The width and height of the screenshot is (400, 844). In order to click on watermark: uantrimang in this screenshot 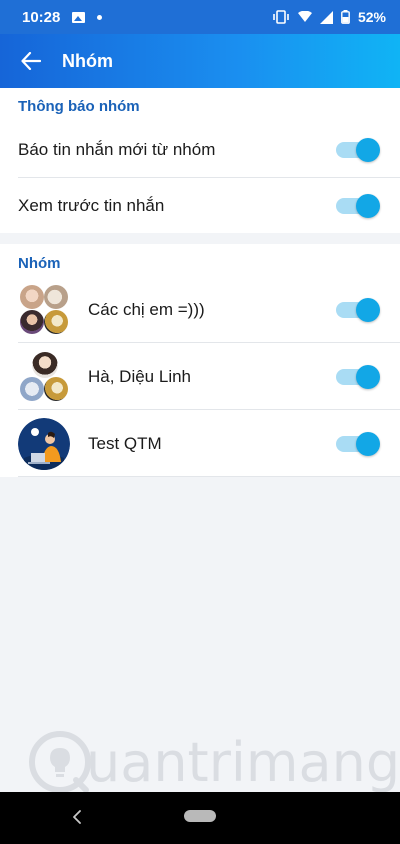, I will do `click(214, 762)`.